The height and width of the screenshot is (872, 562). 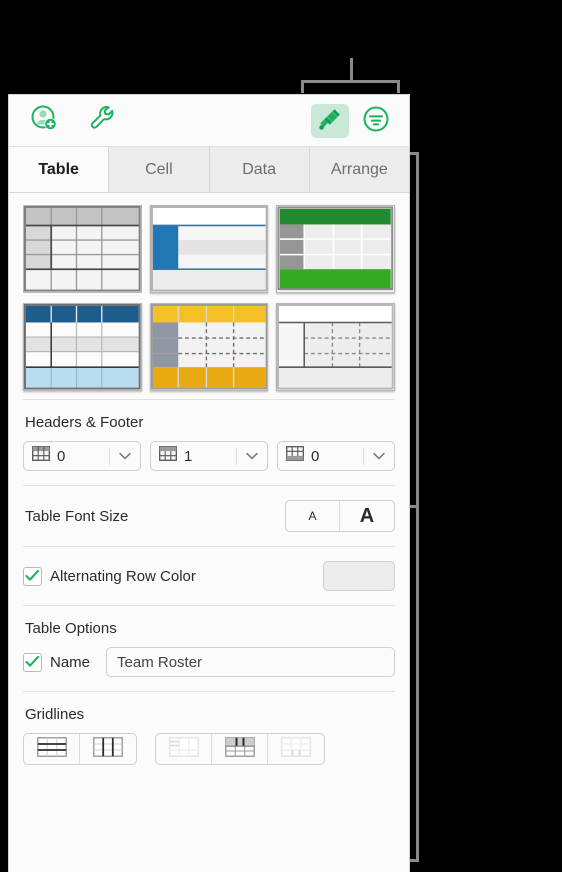 I want to click on footer-rows-value: 0, so click(x=315, y=456).